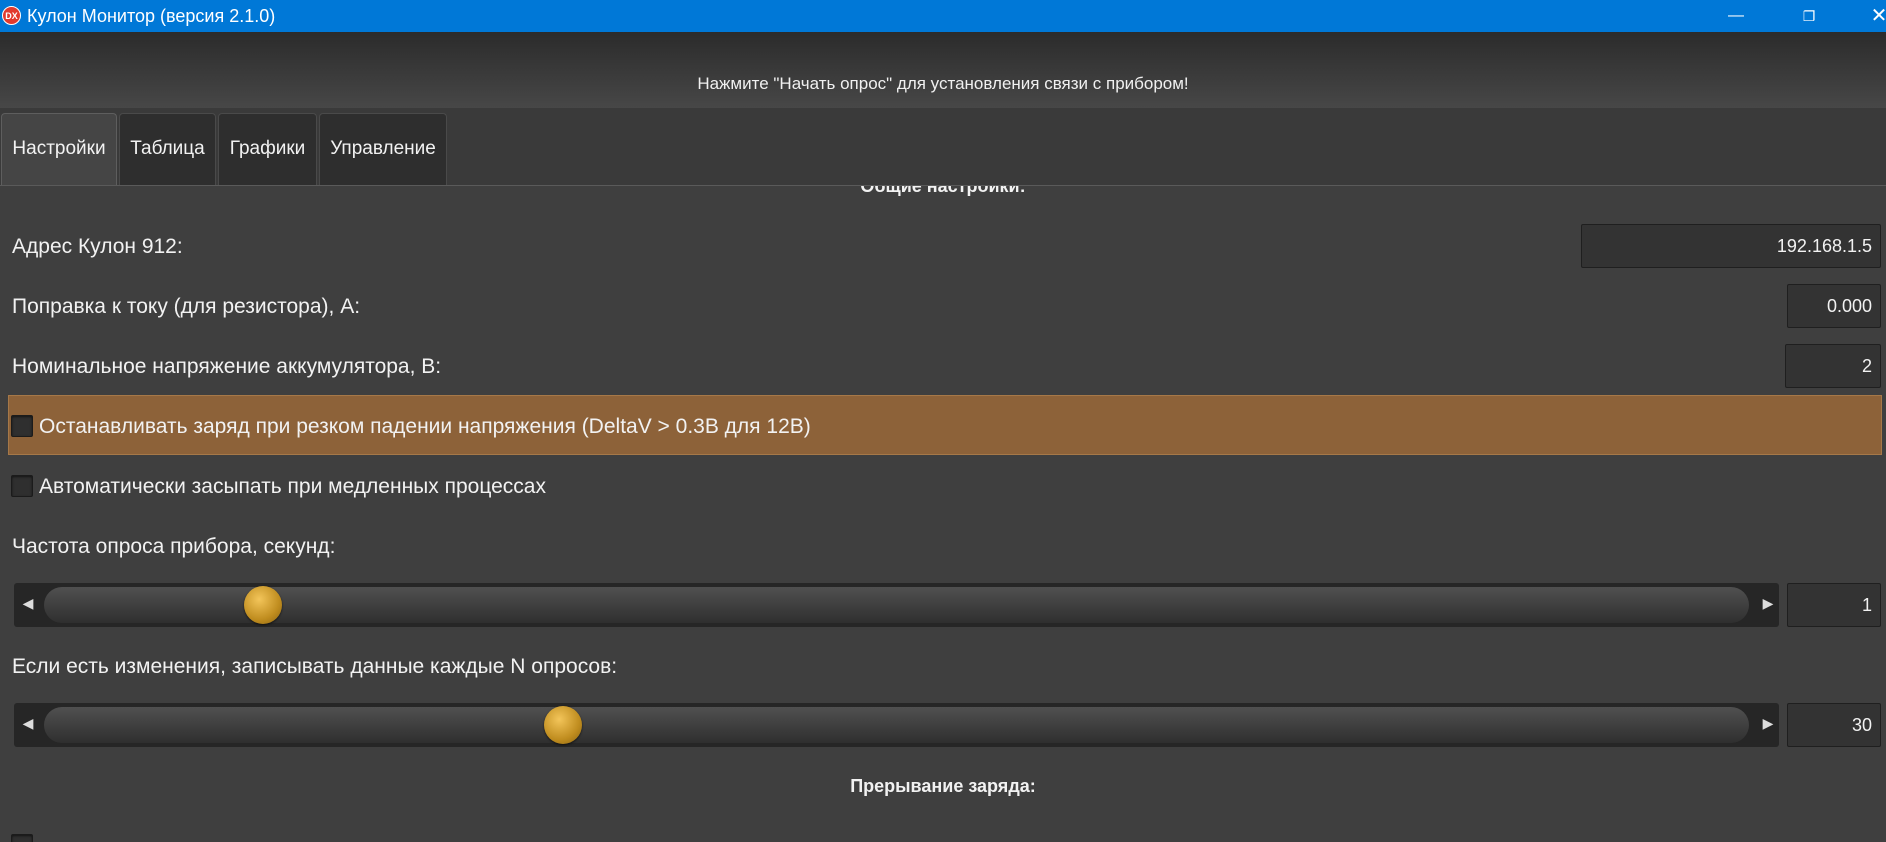 The image size is (1886, 842). What do you see at coordinates (174, 546) in the screenshot?
I see `poll-rate-label: Частота опроса прибора, секунд:` at bounding box center [174, 546].